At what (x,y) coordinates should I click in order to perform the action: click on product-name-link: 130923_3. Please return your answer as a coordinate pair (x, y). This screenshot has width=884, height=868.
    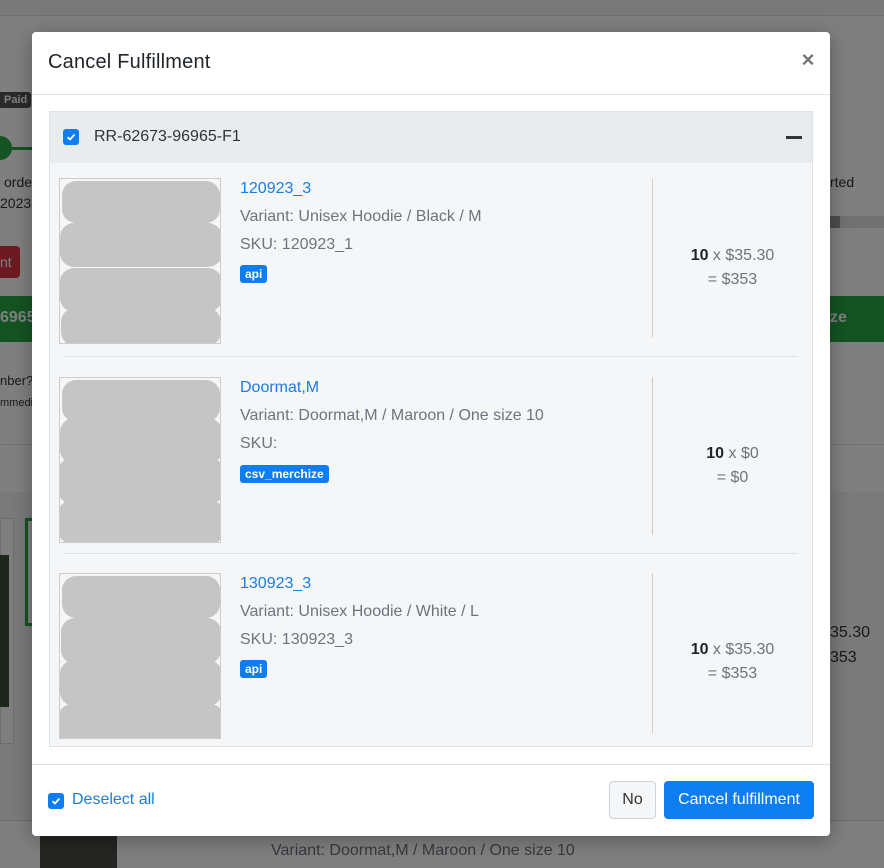
    Looking at the image, I should click on (275, 584).